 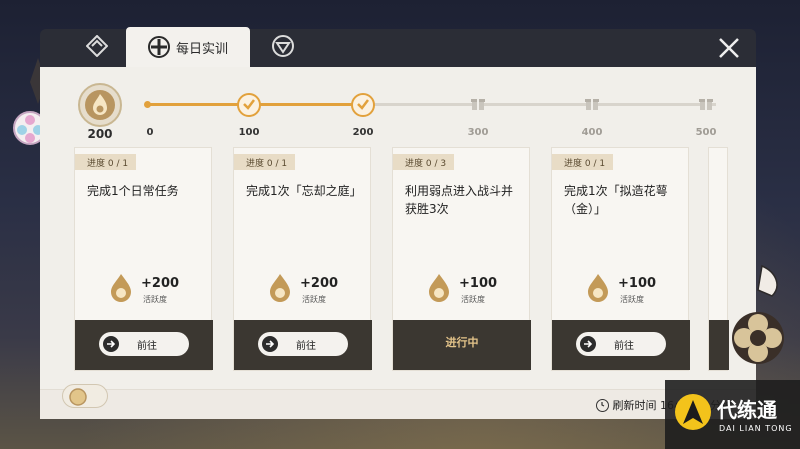 I want to click on watermark: 代练通 DAI LIAN TONG, so click(x=732, y=414).